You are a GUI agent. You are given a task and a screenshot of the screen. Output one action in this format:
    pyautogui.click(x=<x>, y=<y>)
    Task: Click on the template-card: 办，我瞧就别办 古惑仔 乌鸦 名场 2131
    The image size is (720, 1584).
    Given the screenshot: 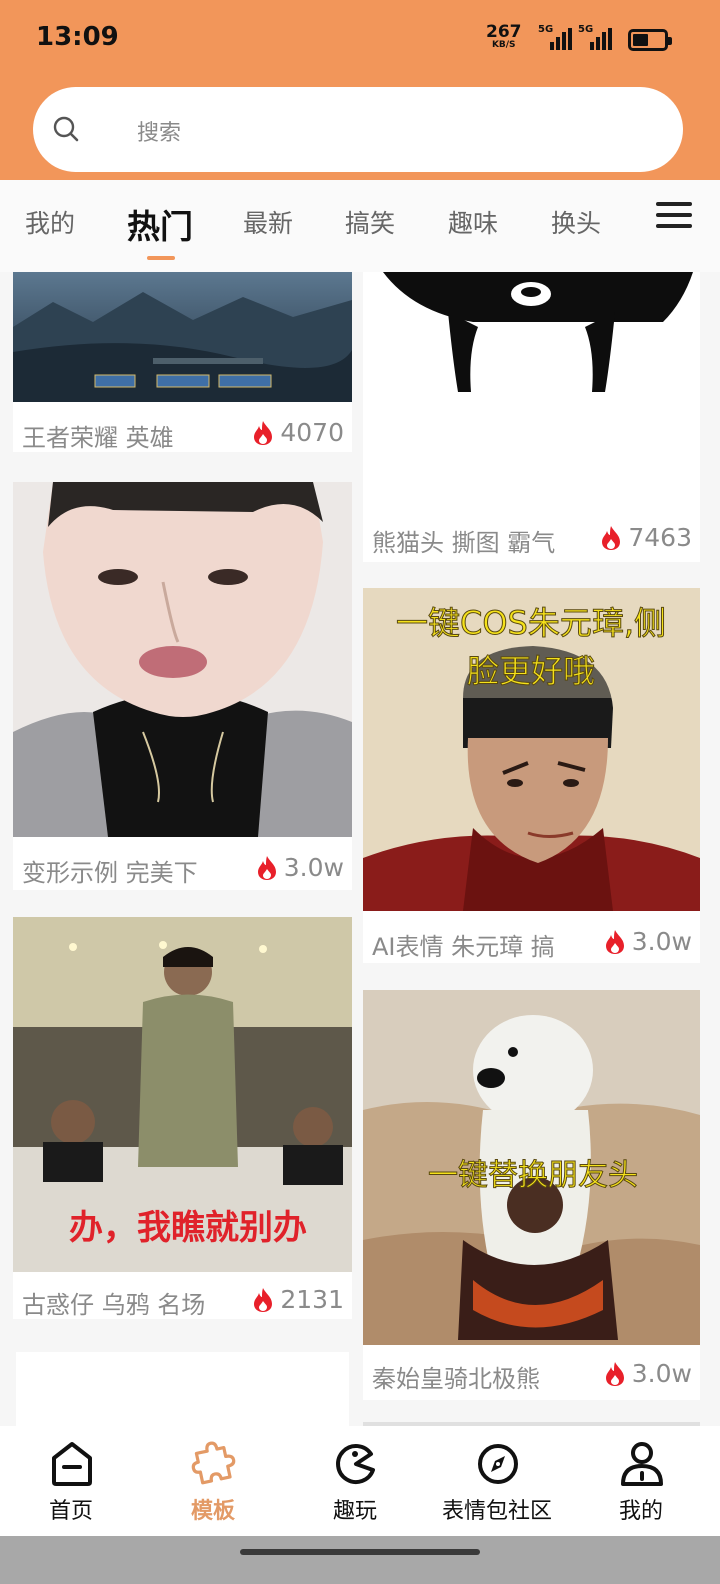 What is the action you would take?
    pyautogui.click(x=182, y=1118)
    